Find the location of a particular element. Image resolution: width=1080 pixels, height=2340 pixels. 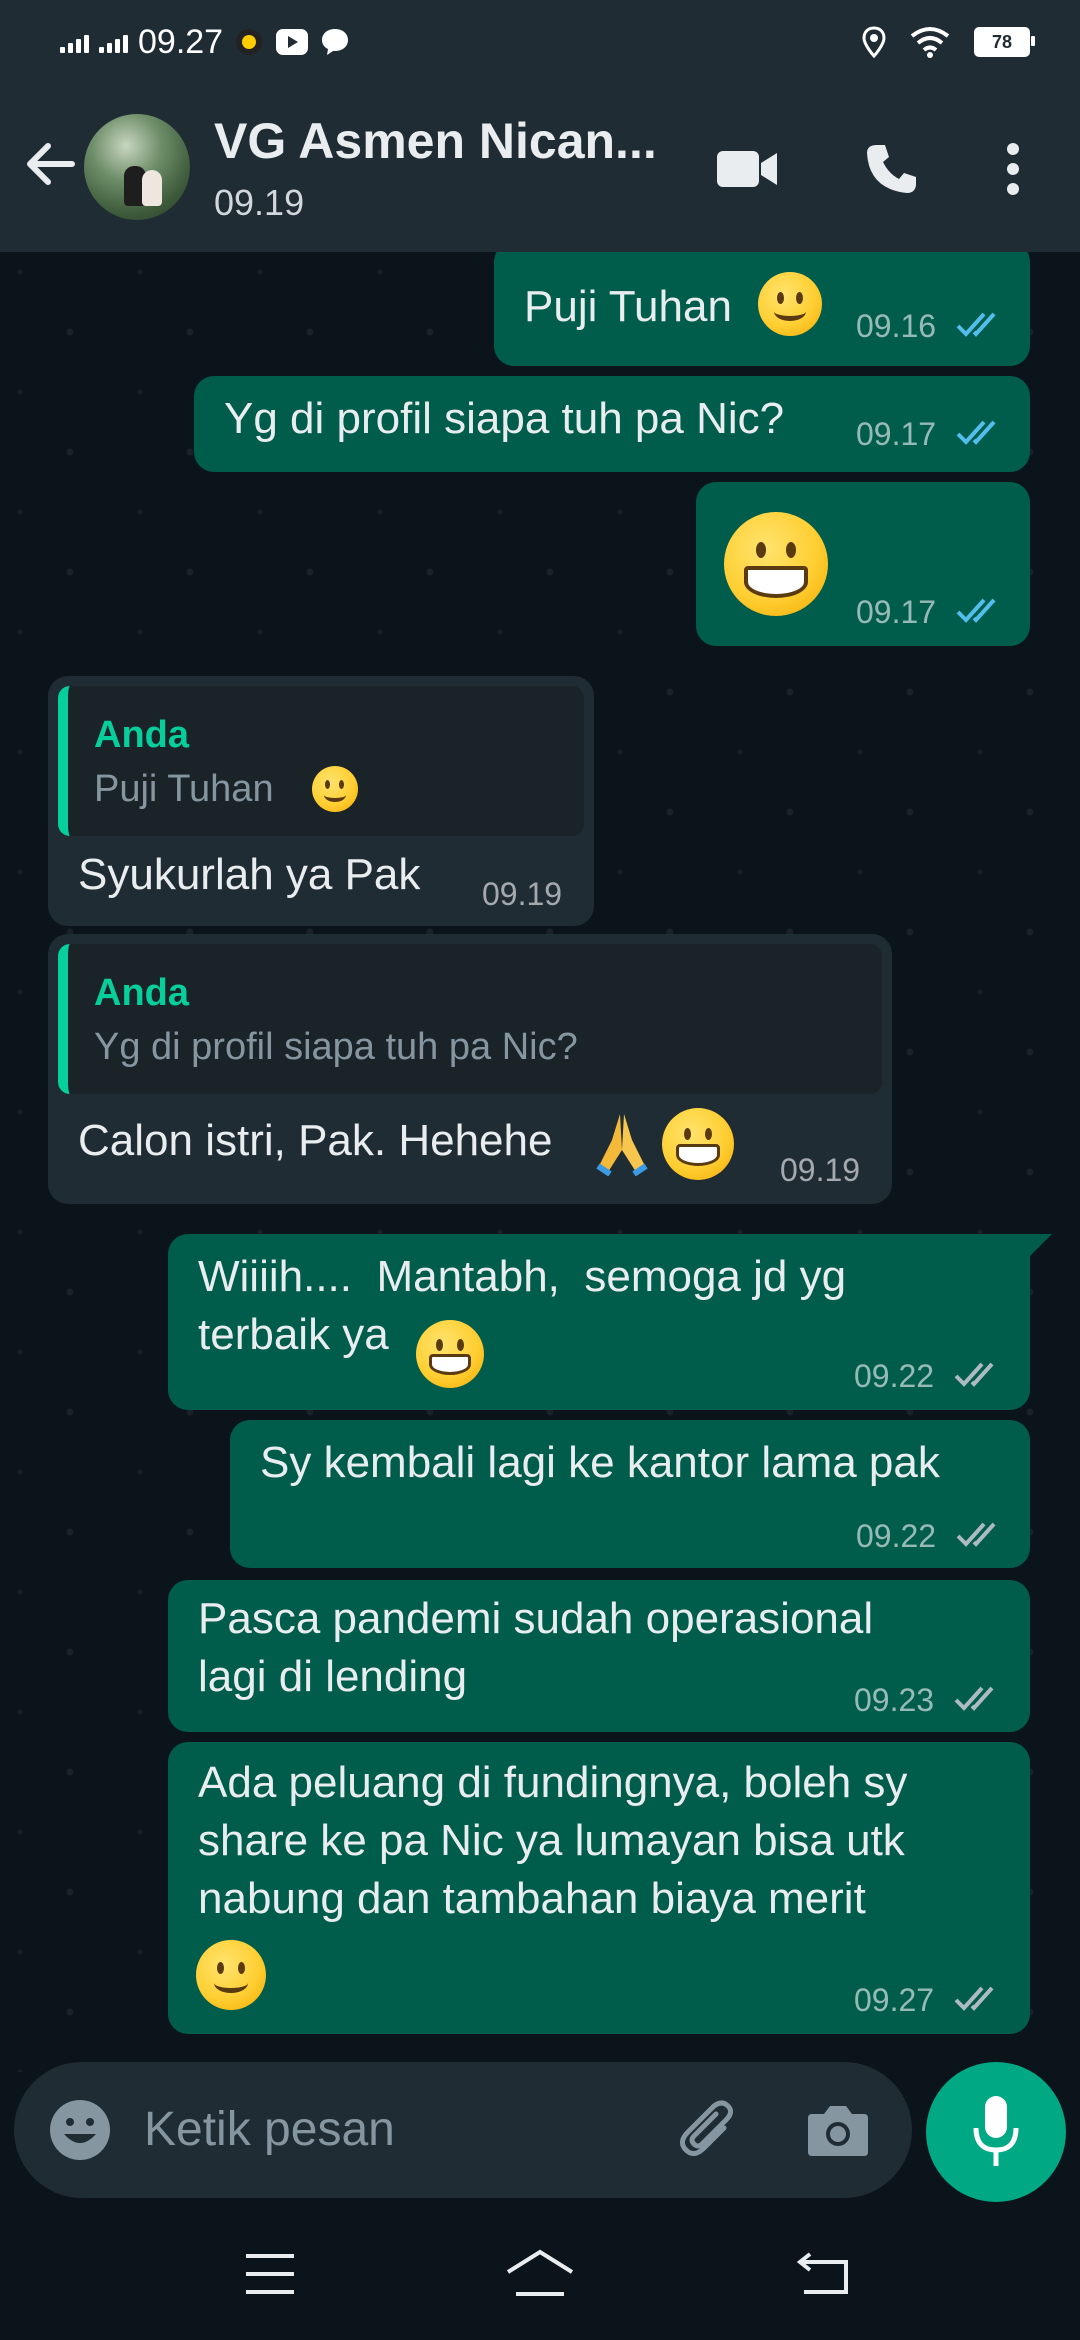

message-bubble: 09.17 is located at coordinates (863, 564).